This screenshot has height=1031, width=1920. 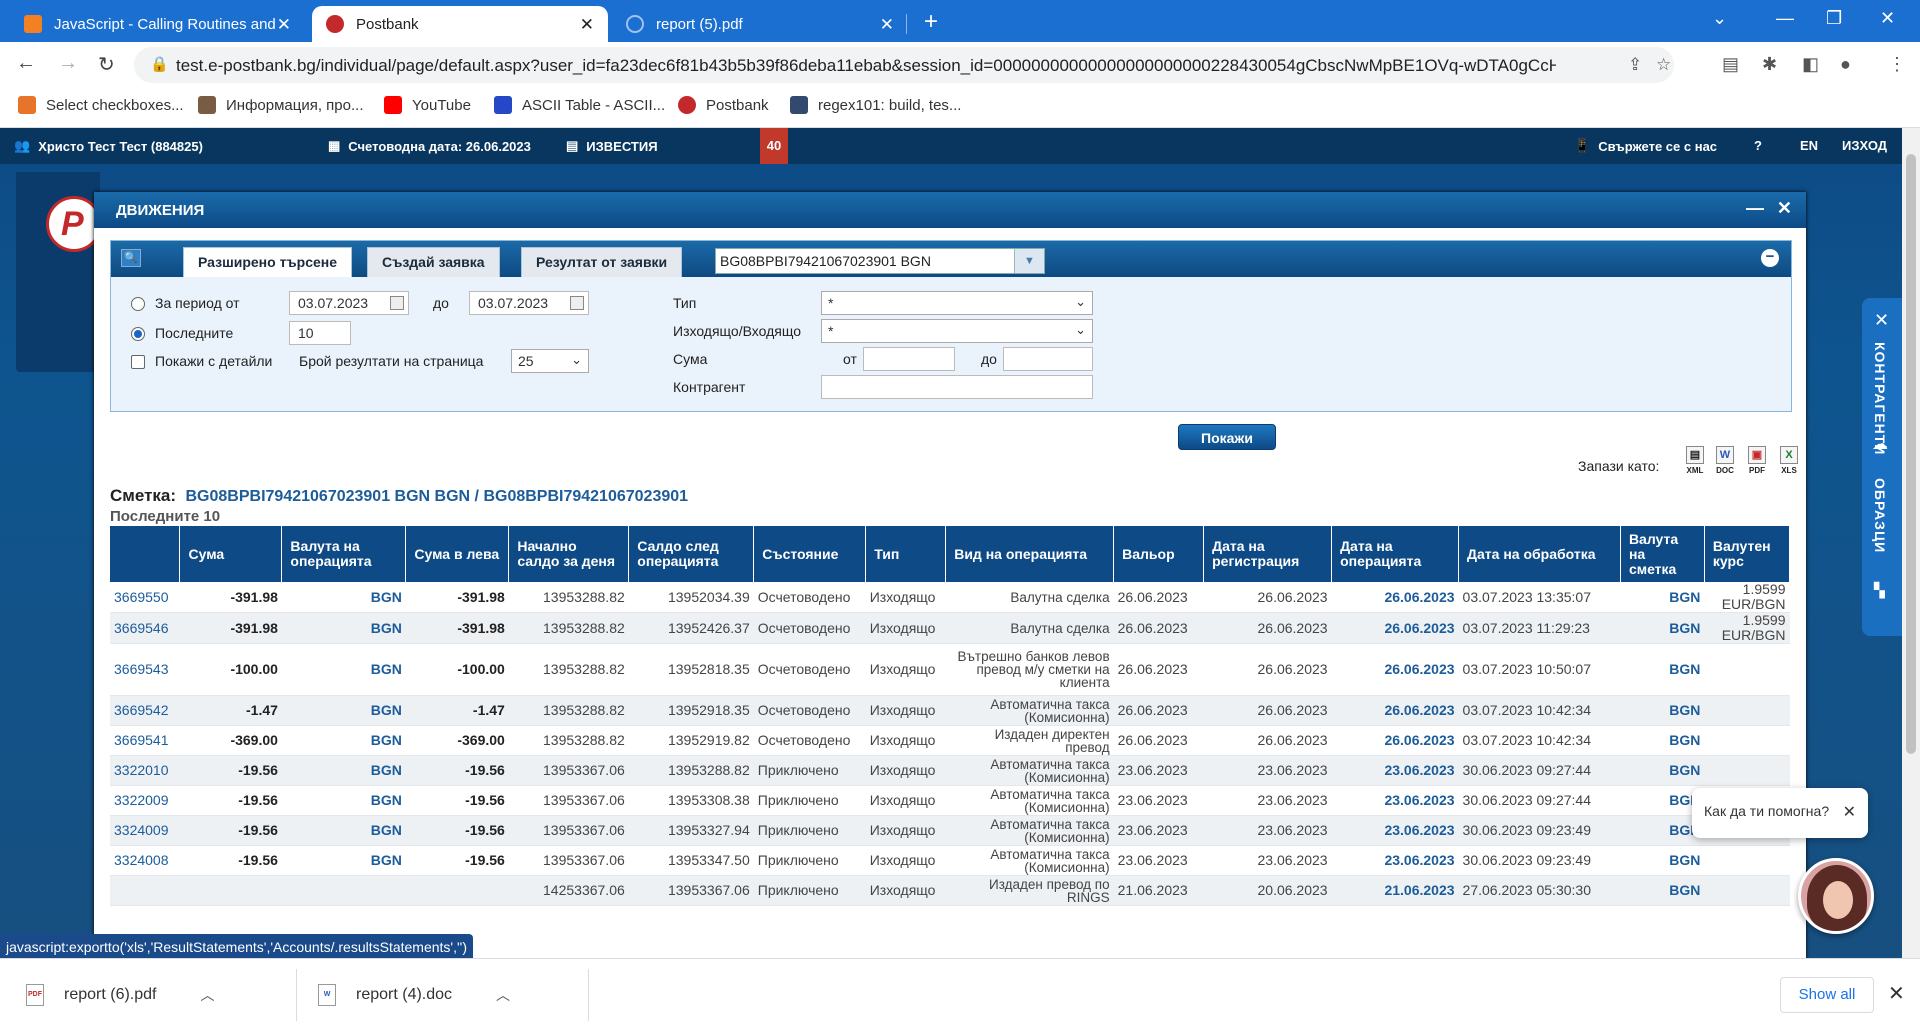 I want to click on column-header: Дата на регистрация, so click(x=1268, y=554).